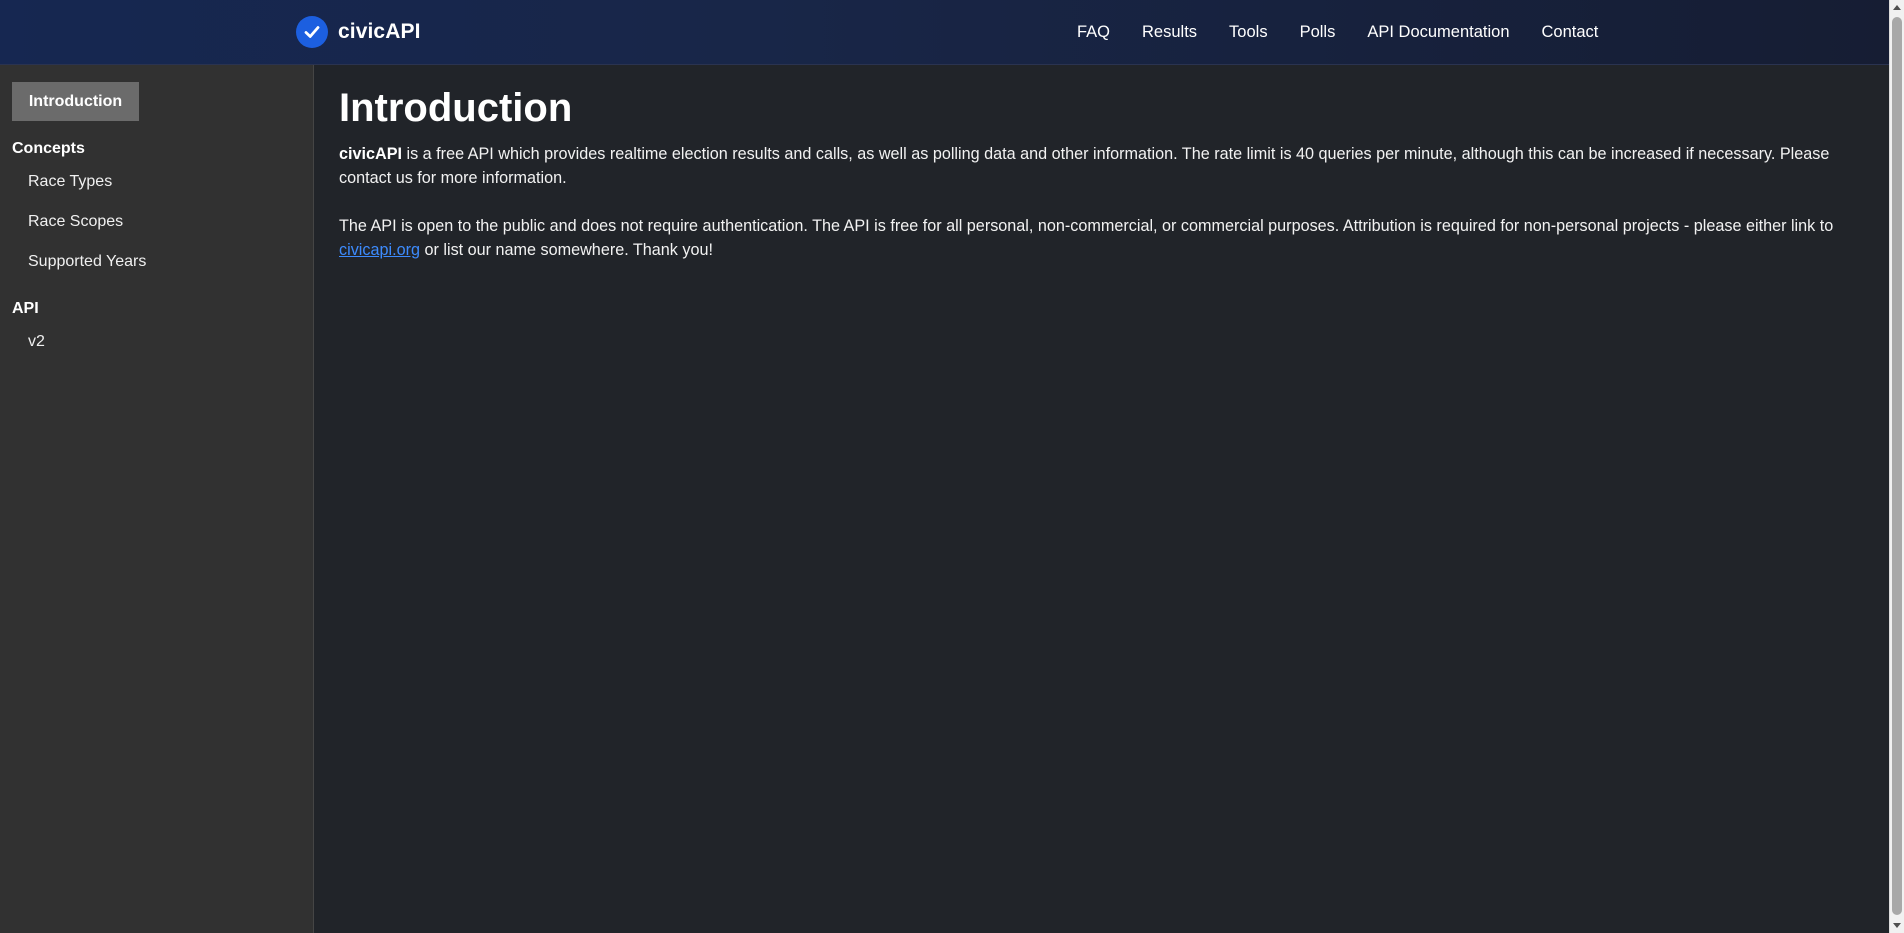 The width and height of the screenshot is (1904, 933). Describe the element at coordinates (25, 308) in the screenshot. I see `sidebar-heading-api: API` at that location.